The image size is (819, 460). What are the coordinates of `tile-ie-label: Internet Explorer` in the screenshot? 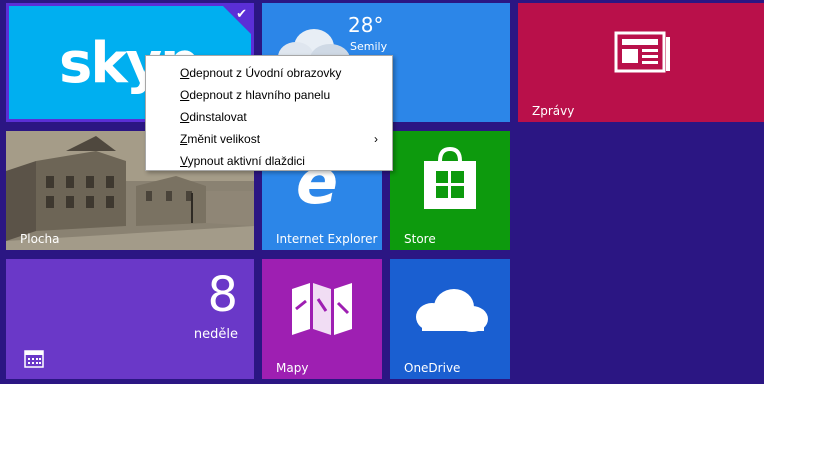 It's located at (327, 239).